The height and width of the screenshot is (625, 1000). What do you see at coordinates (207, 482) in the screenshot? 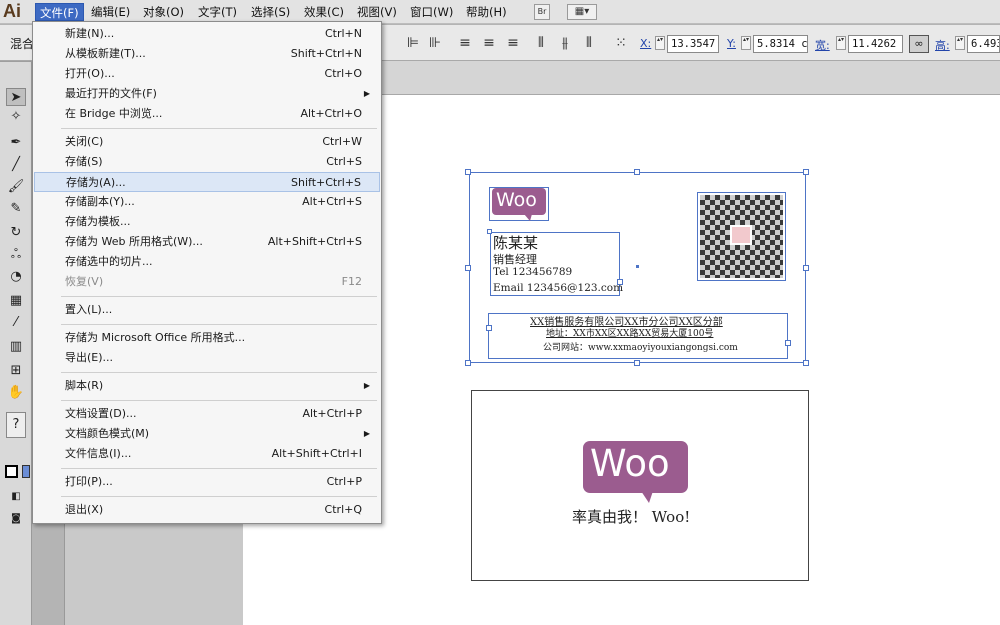
I see `menu-print: 打印(P)... Ctrl+P` at bounding box center [207, 482].